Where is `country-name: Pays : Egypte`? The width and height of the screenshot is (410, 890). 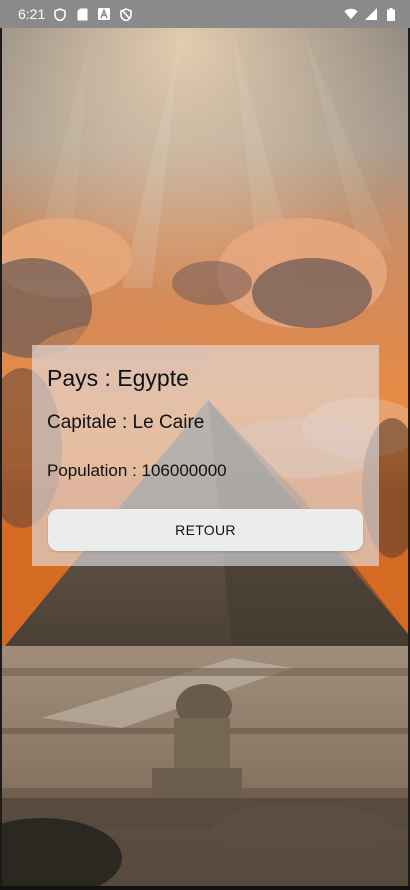 country-name: Pays : Egypte is located at coordinates (118, 378).